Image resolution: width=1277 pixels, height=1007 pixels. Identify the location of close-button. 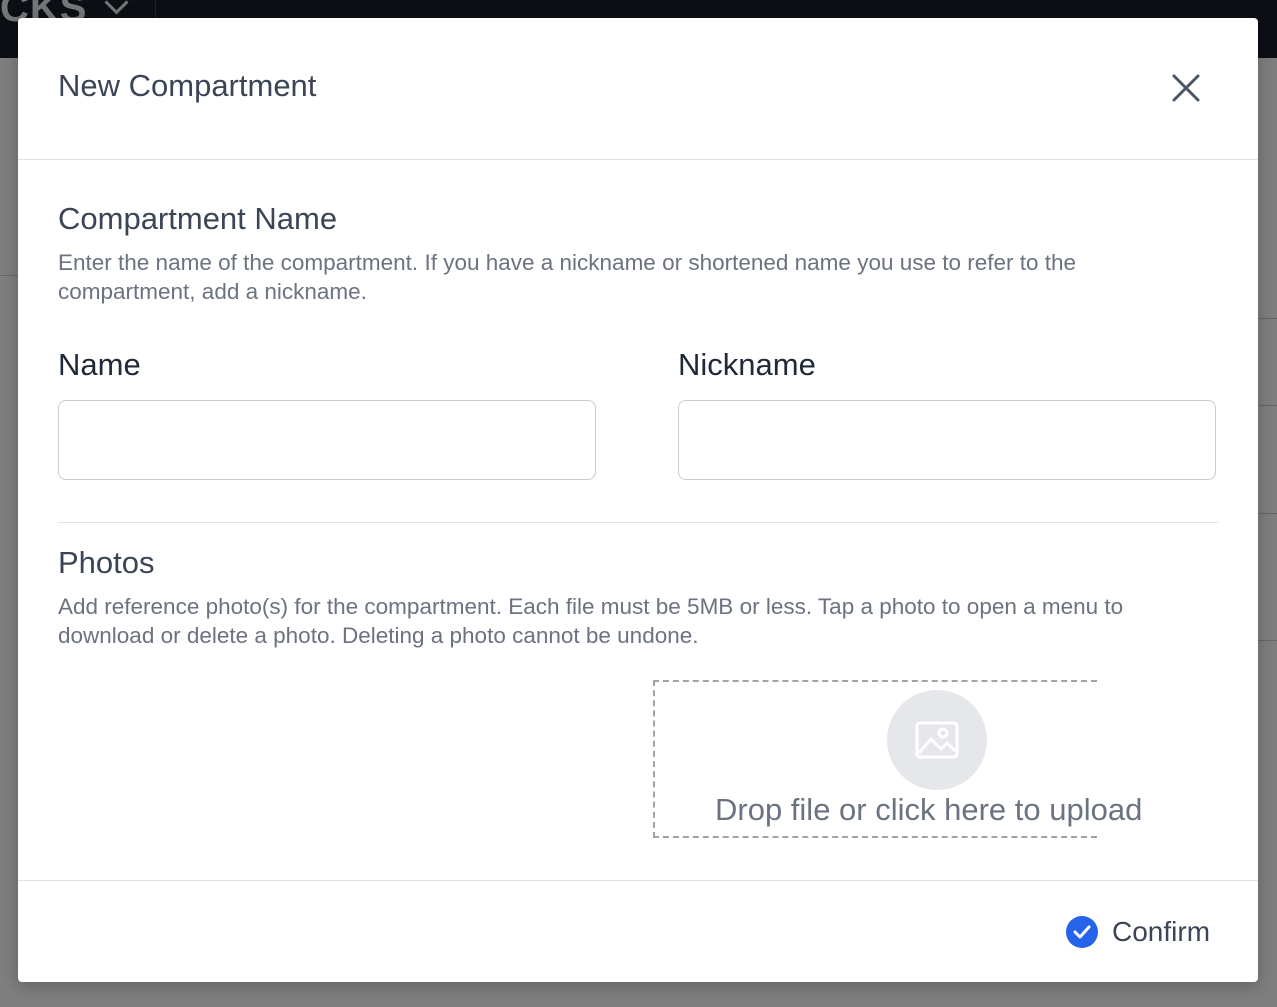
(1186, 88).